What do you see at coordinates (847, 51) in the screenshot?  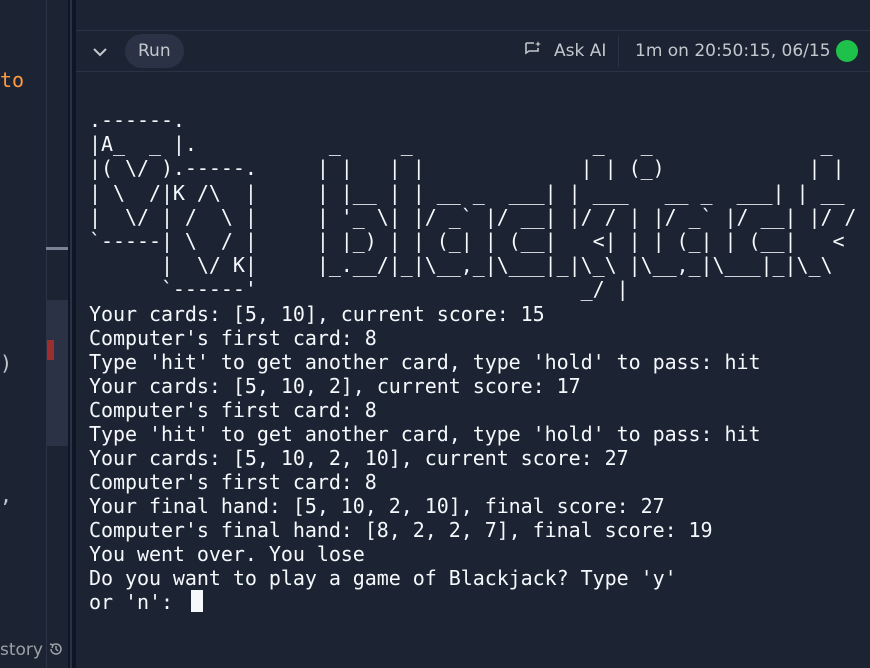 I see `status-indicator` at bounding box center [847, 51].